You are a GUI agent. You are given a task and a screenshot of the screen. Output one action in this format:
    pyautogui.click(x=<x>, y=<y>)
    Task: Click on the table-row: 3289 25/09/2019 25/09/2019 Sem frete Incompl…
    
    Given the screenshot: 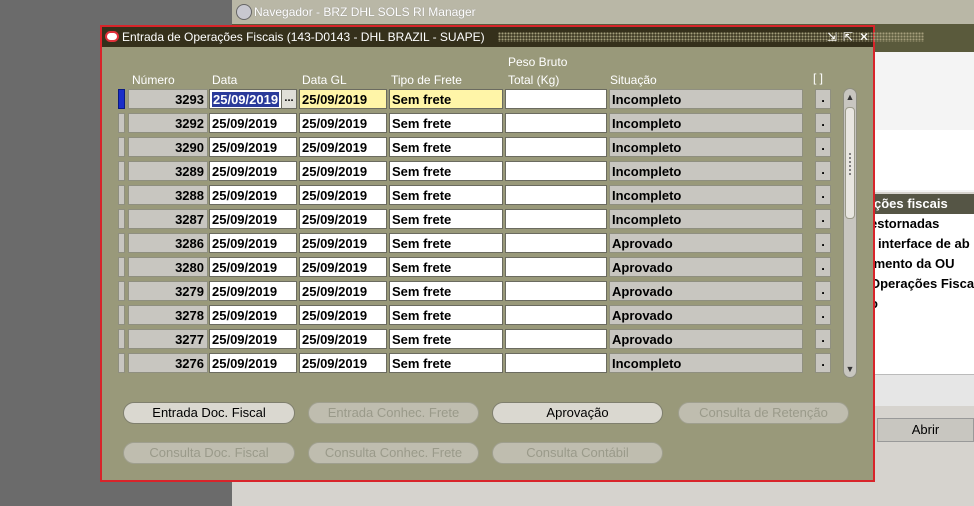 What is the action you would take?
    pyautogui.click(x=482, y=171)
    